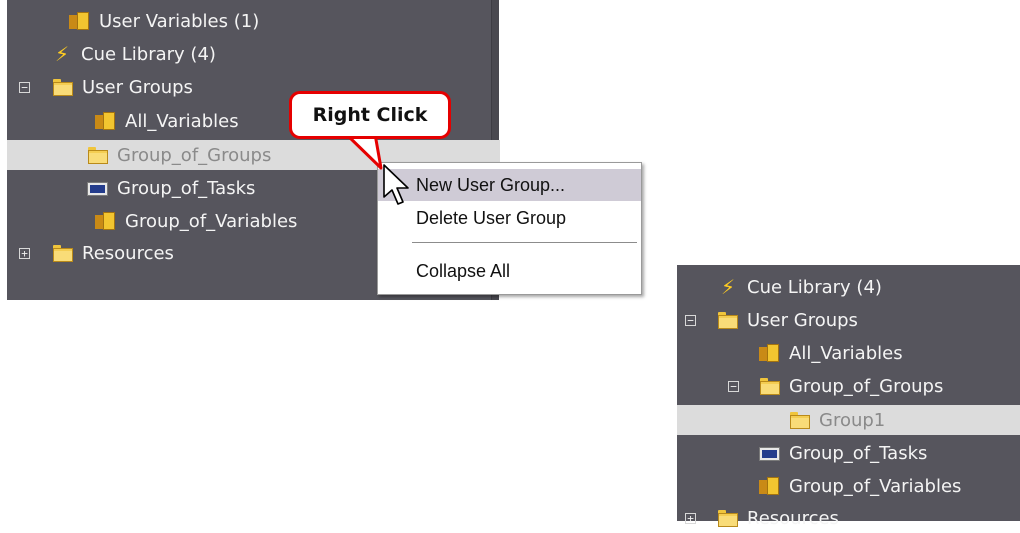 This screenshot has width=1020, height=533. I want to click on tree-item-all-variables: All_Variables, so click(848, 353).